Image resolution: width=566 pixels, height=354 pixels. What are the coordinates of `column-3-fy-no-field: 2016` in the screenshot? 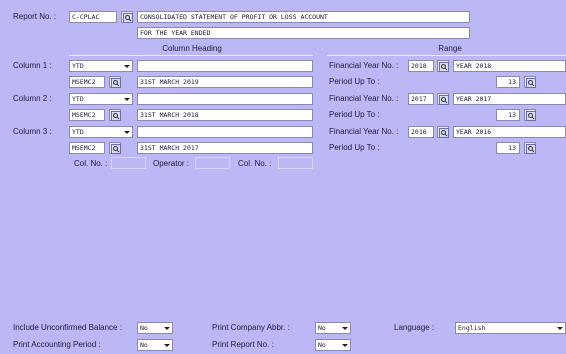 It's located at (421, 132).